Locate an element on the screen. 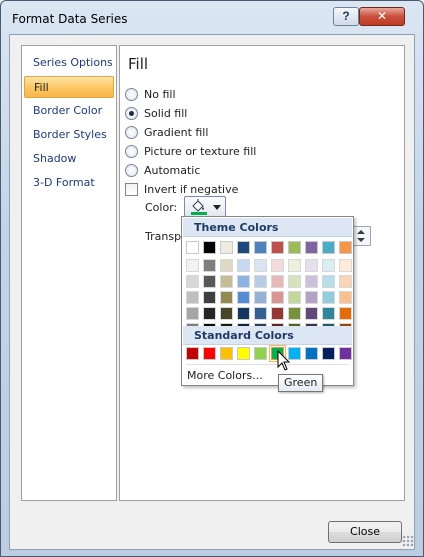  spinner-down-icon is located at coordinates (361, 240).